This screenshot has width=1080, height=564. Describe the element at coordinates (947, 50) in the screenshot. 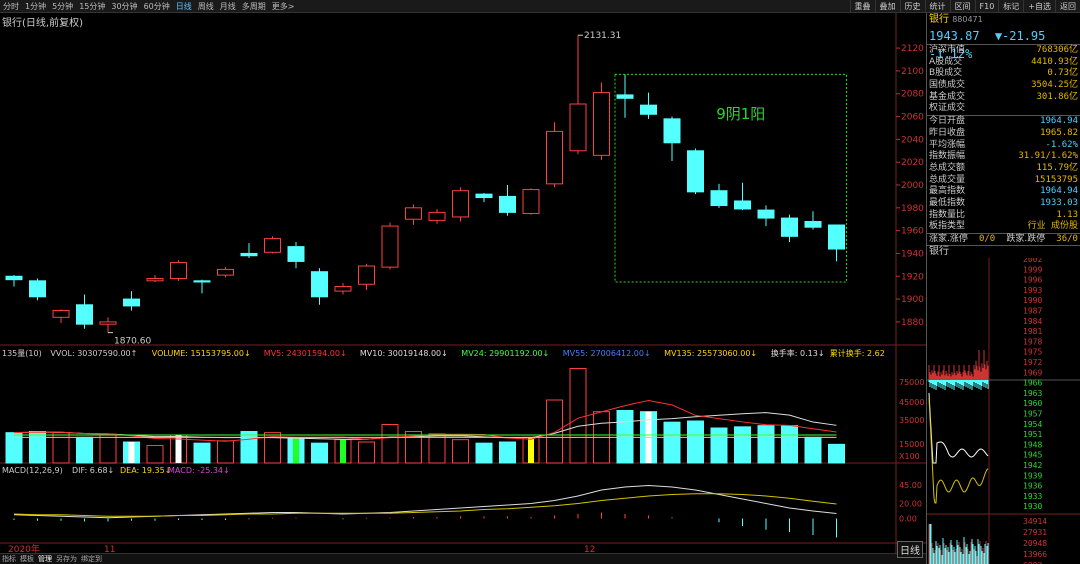

I see `stat-label: 沪深市值` at that location.